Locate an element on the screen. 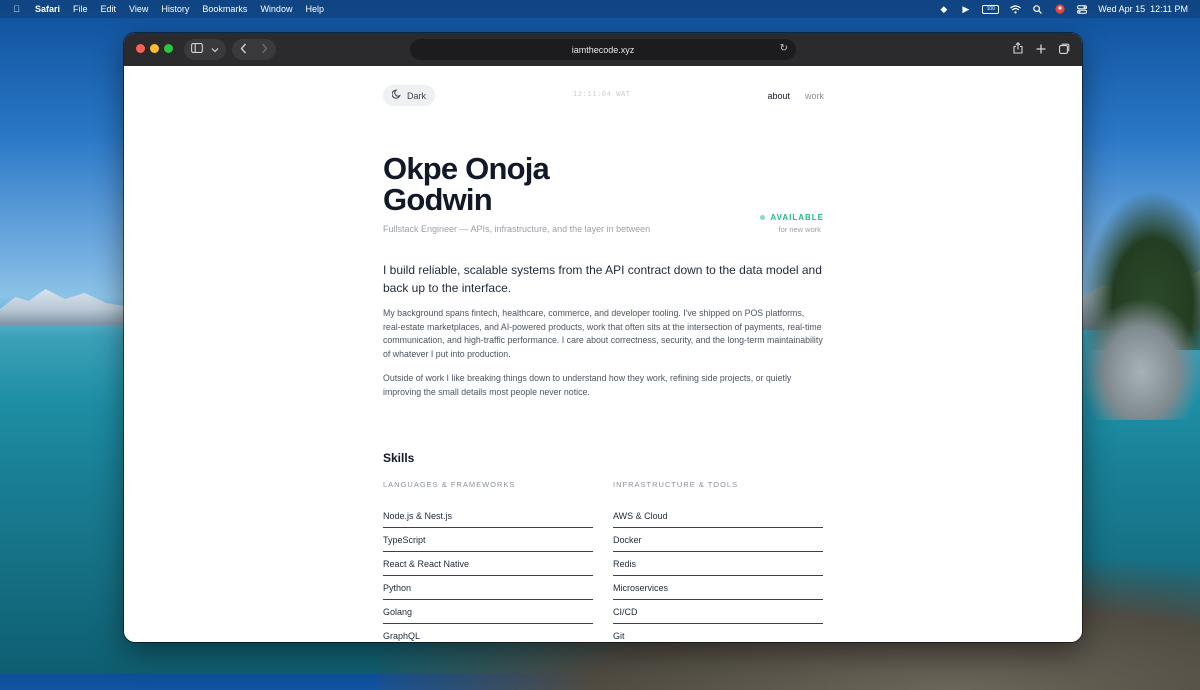 This screenshot has width=1200, height=690. battery-level: 100 is located at coordinates (990, 9).